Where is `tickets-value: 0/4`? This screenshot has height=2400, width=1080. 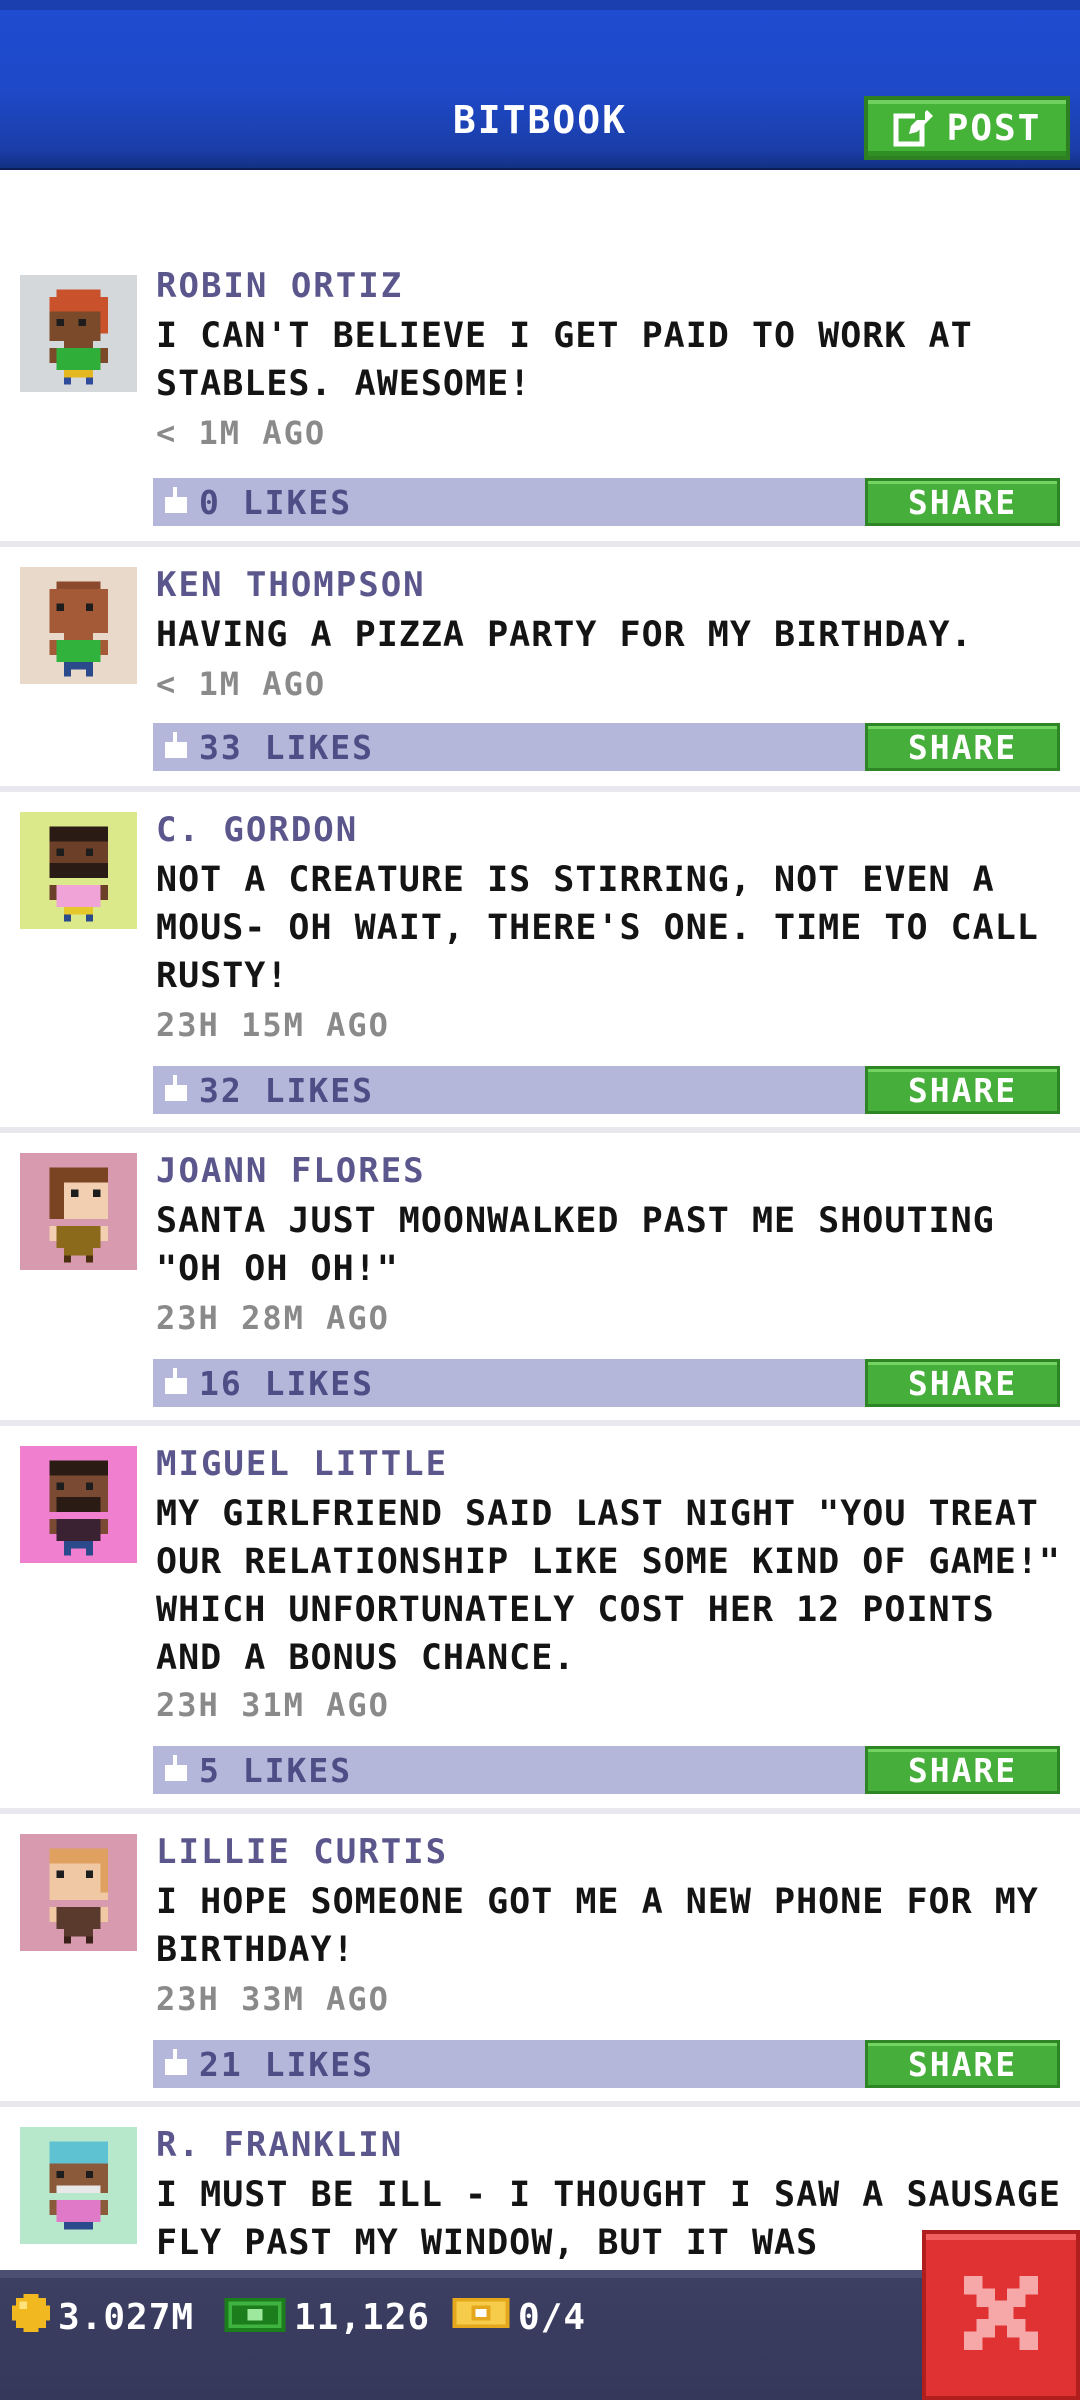
tickets-value: 0/4 is located at coordinates (552, 2317).